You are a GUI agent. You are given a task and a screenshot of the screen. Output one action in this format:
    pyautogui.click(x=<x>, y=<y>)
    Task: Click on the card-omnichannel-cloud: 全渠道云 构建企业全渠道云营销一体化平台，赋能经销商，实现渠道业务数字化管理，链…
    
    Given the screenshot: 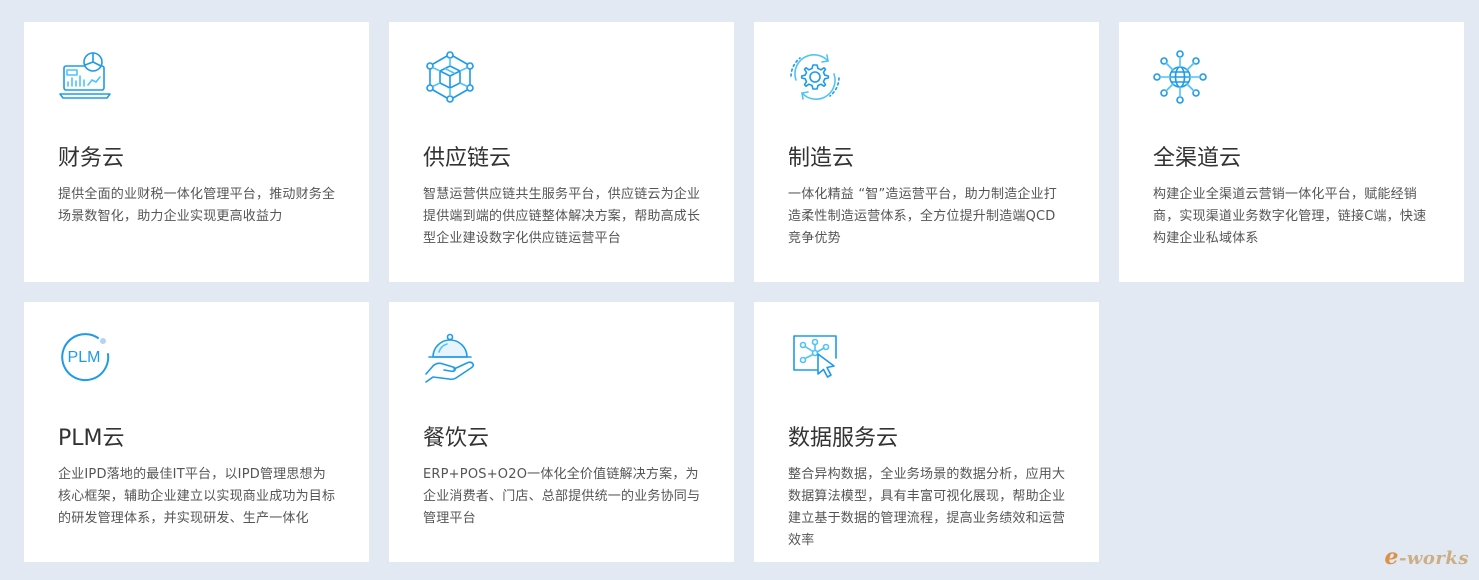 What is the action you would take?
    pyautogui.click(x=1291, y=152)
    